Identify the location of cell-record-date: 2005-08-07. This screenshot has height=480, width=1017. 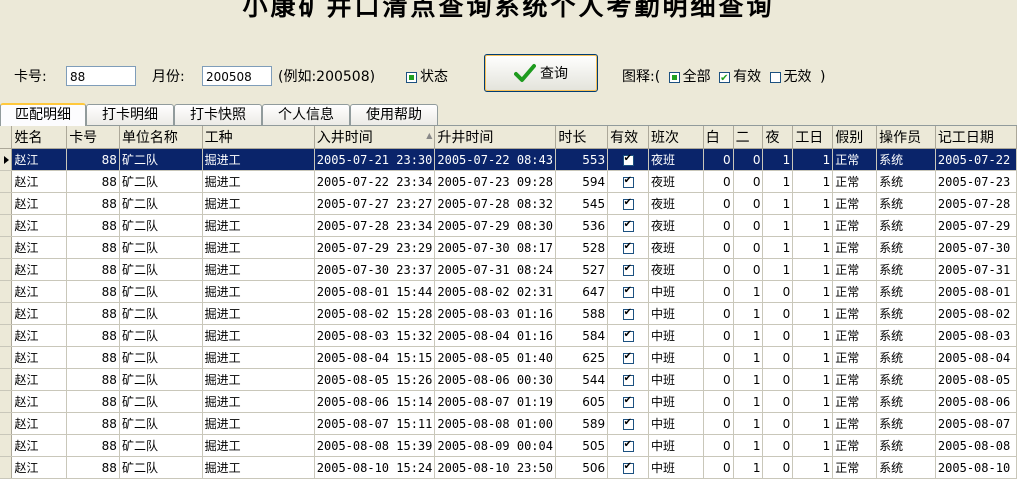
(976, 423).